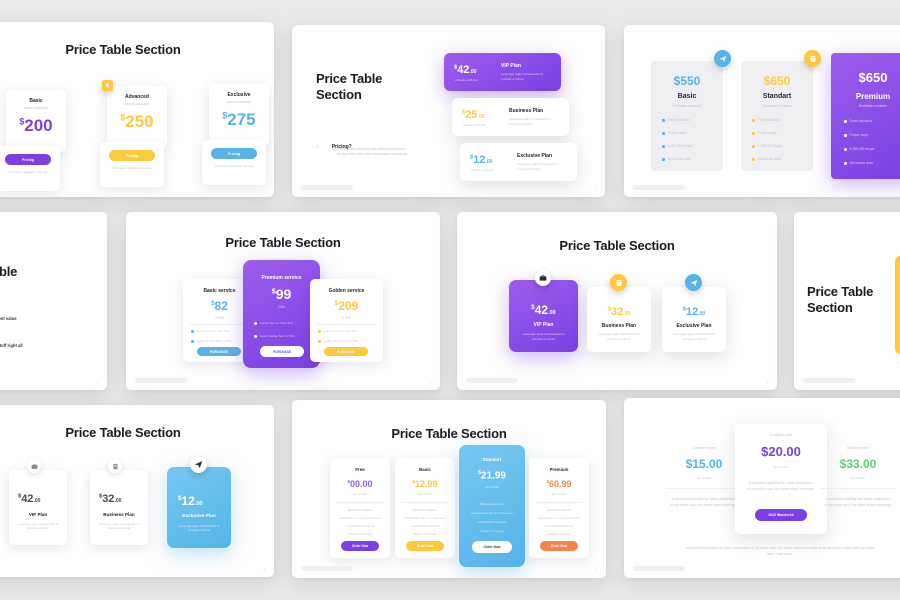 Image resolution: width=900 pixels, height=600 pixels. I want to click on price-cents: .00, so click(702, 314).